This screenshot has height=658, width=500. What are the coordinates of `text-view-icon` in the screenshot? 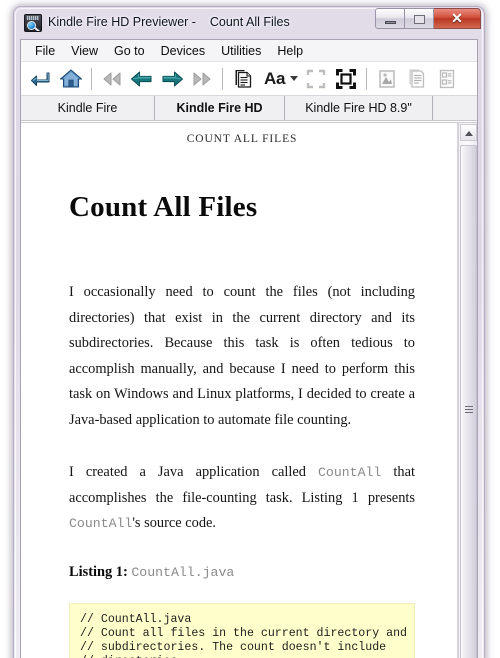 It's located at (417, 78).